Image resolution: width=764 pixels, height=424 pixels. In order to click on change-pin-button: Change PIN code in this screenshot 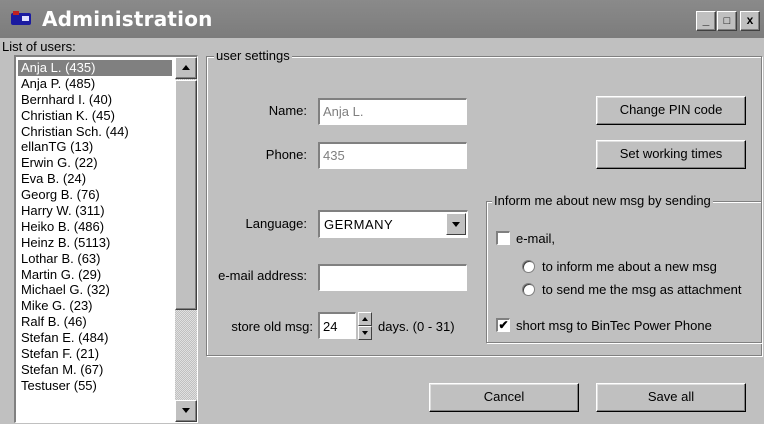, I will do `click(671, 110)`.